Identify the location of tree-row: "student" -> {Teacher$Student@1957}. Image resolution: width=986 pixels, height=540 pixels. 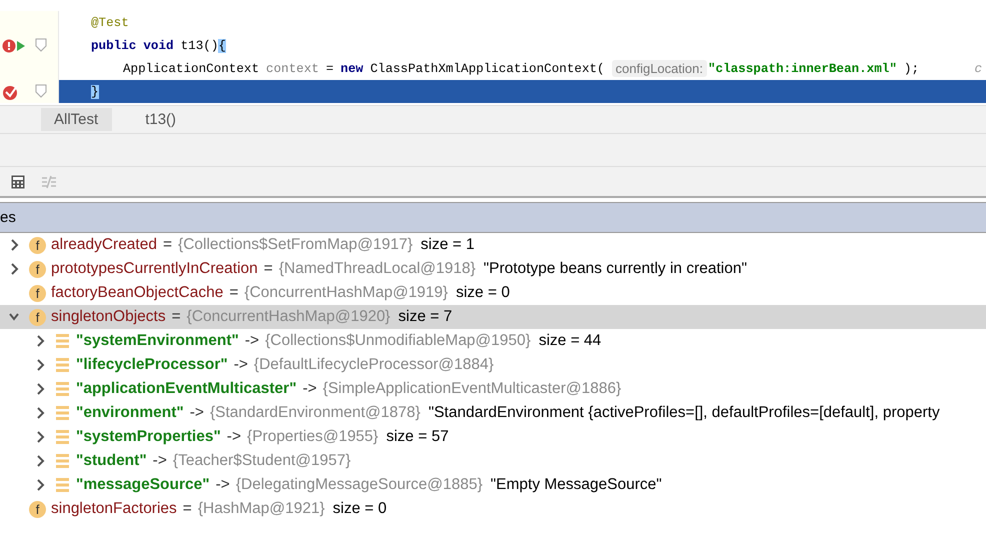
(493, 461).